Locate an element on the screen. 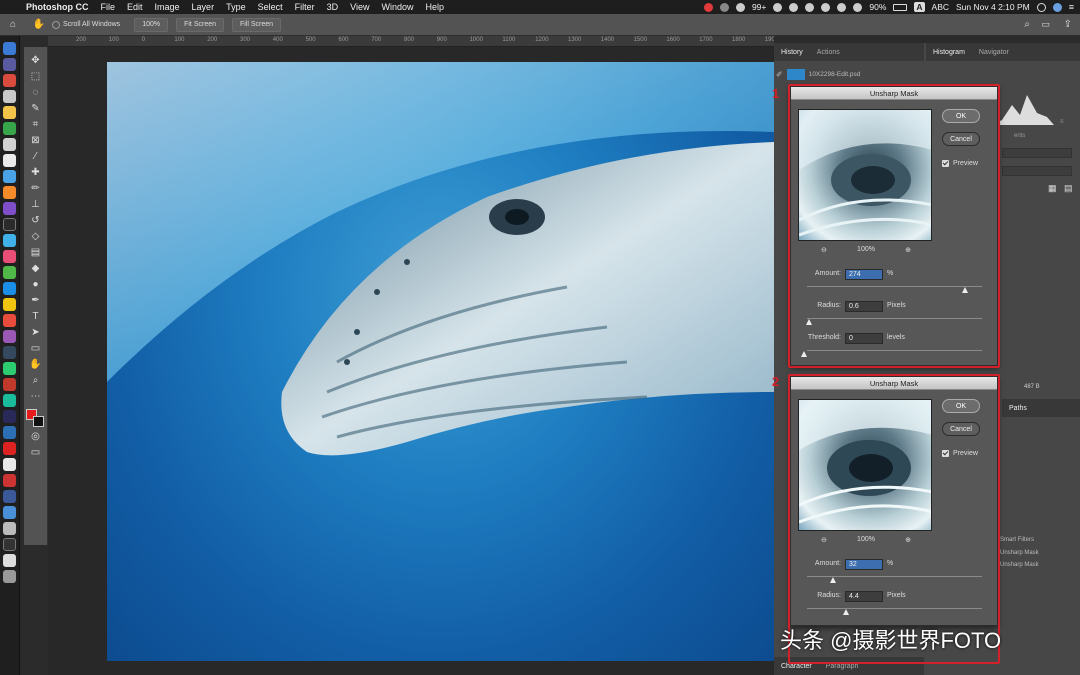 This screenshot has height=675, width=1080. history-brush-icon: ↺ is located at coordinates (36, 221).